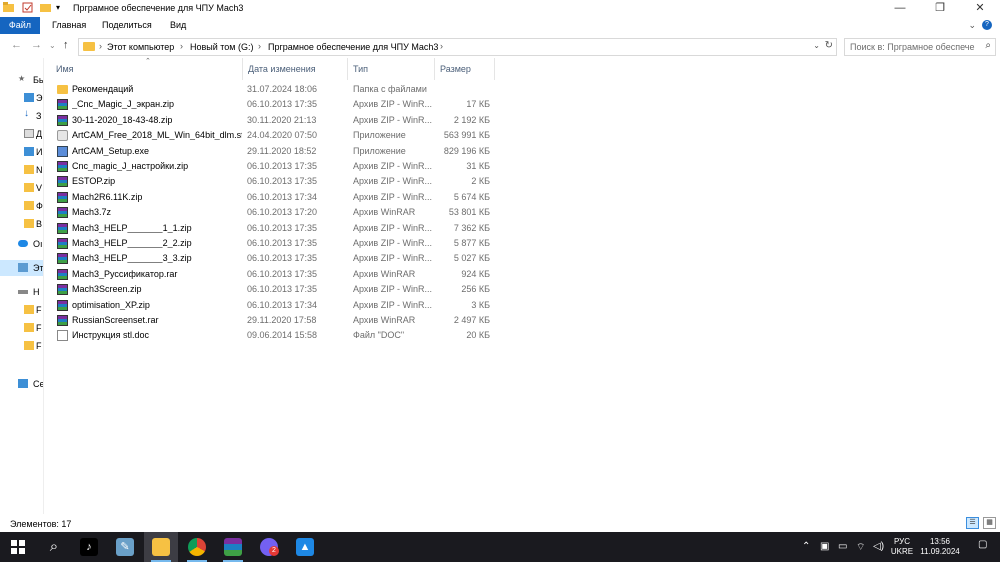 Image resolution: width=1000 pixels, height=562 pixels. I want to click on file-type: Приложение, so click(379, 135).